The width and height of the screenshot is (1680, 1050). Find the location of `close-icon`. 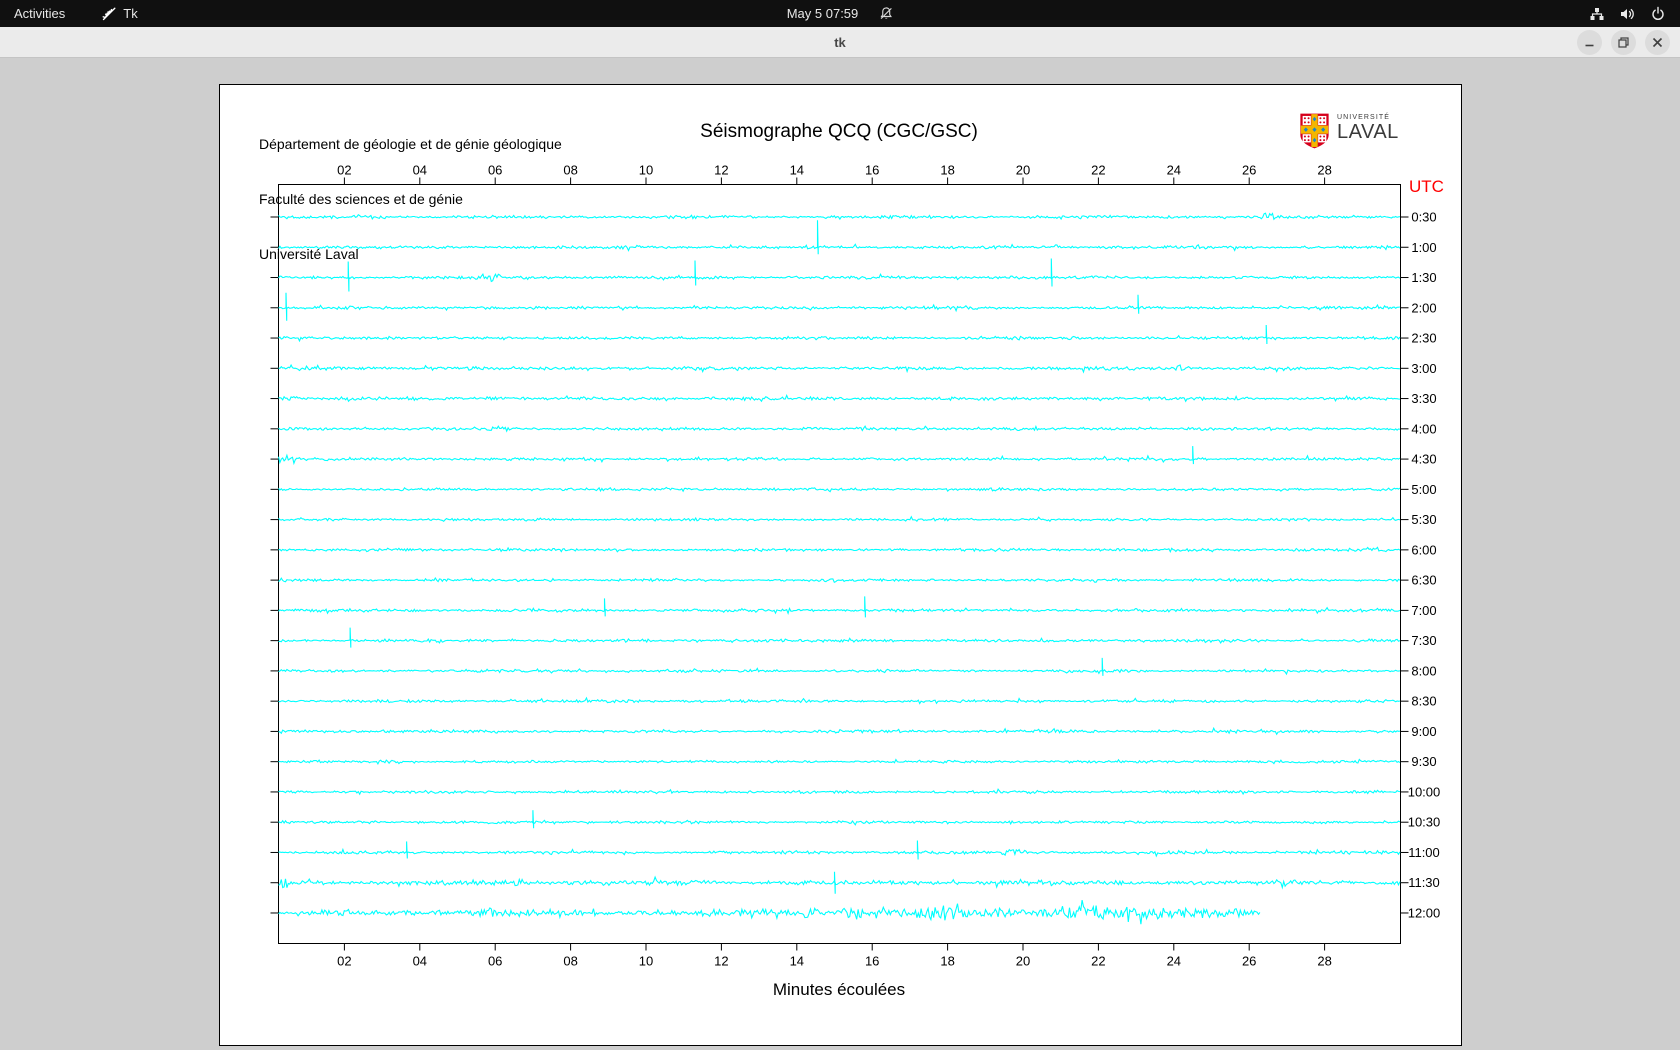

close-icon is located at coordinates (1657, 42).